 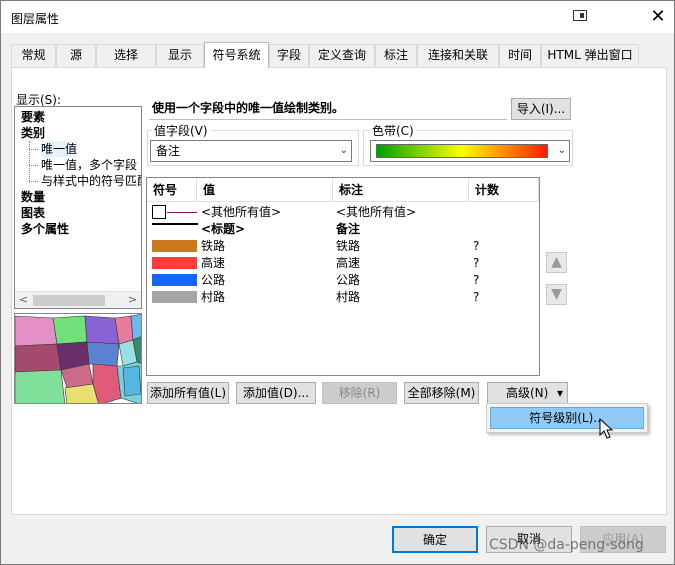 I want to click on row-label: 高速, so click(x=348, y=263).